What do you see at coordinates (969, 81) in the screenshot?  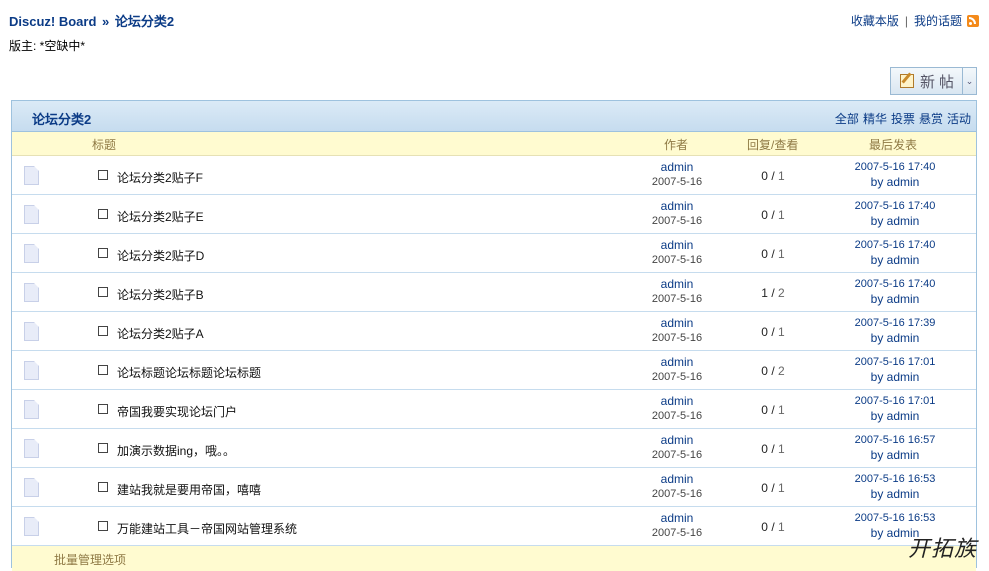 I see `chevron-down-icon: ⌄` at bounding box center [969, 81].